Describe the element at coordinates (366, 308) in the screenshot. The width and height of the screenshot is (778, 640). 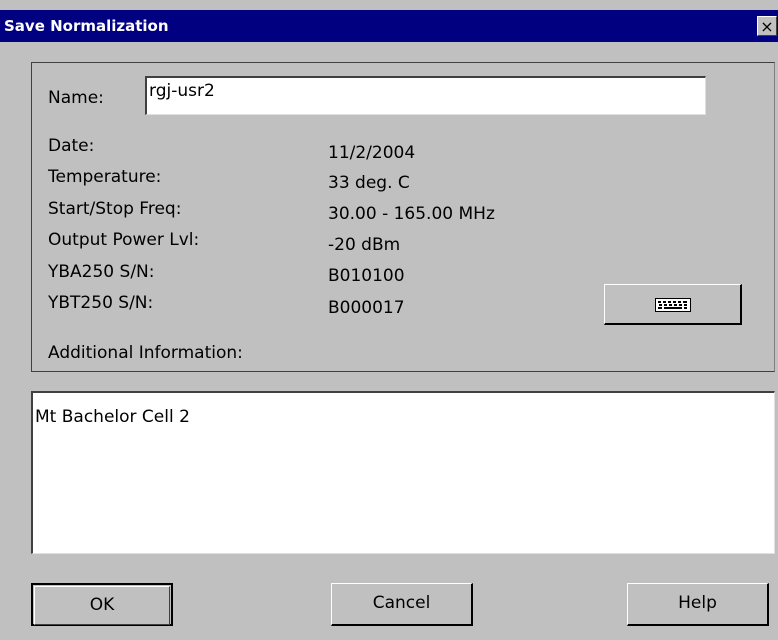
I see `ybt250-sn-value: B000017` at that location.